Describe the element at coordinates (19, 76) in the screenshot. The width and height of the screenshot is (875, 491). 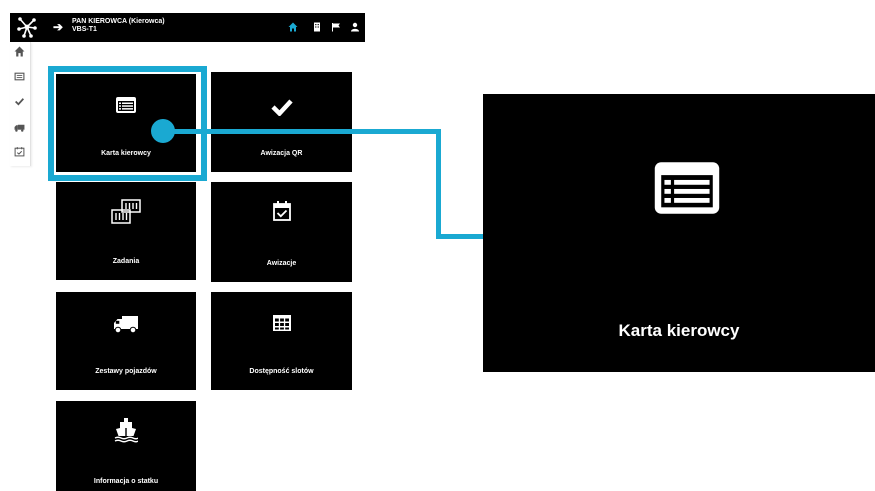
I see `sidebar-card-icon` at that location.